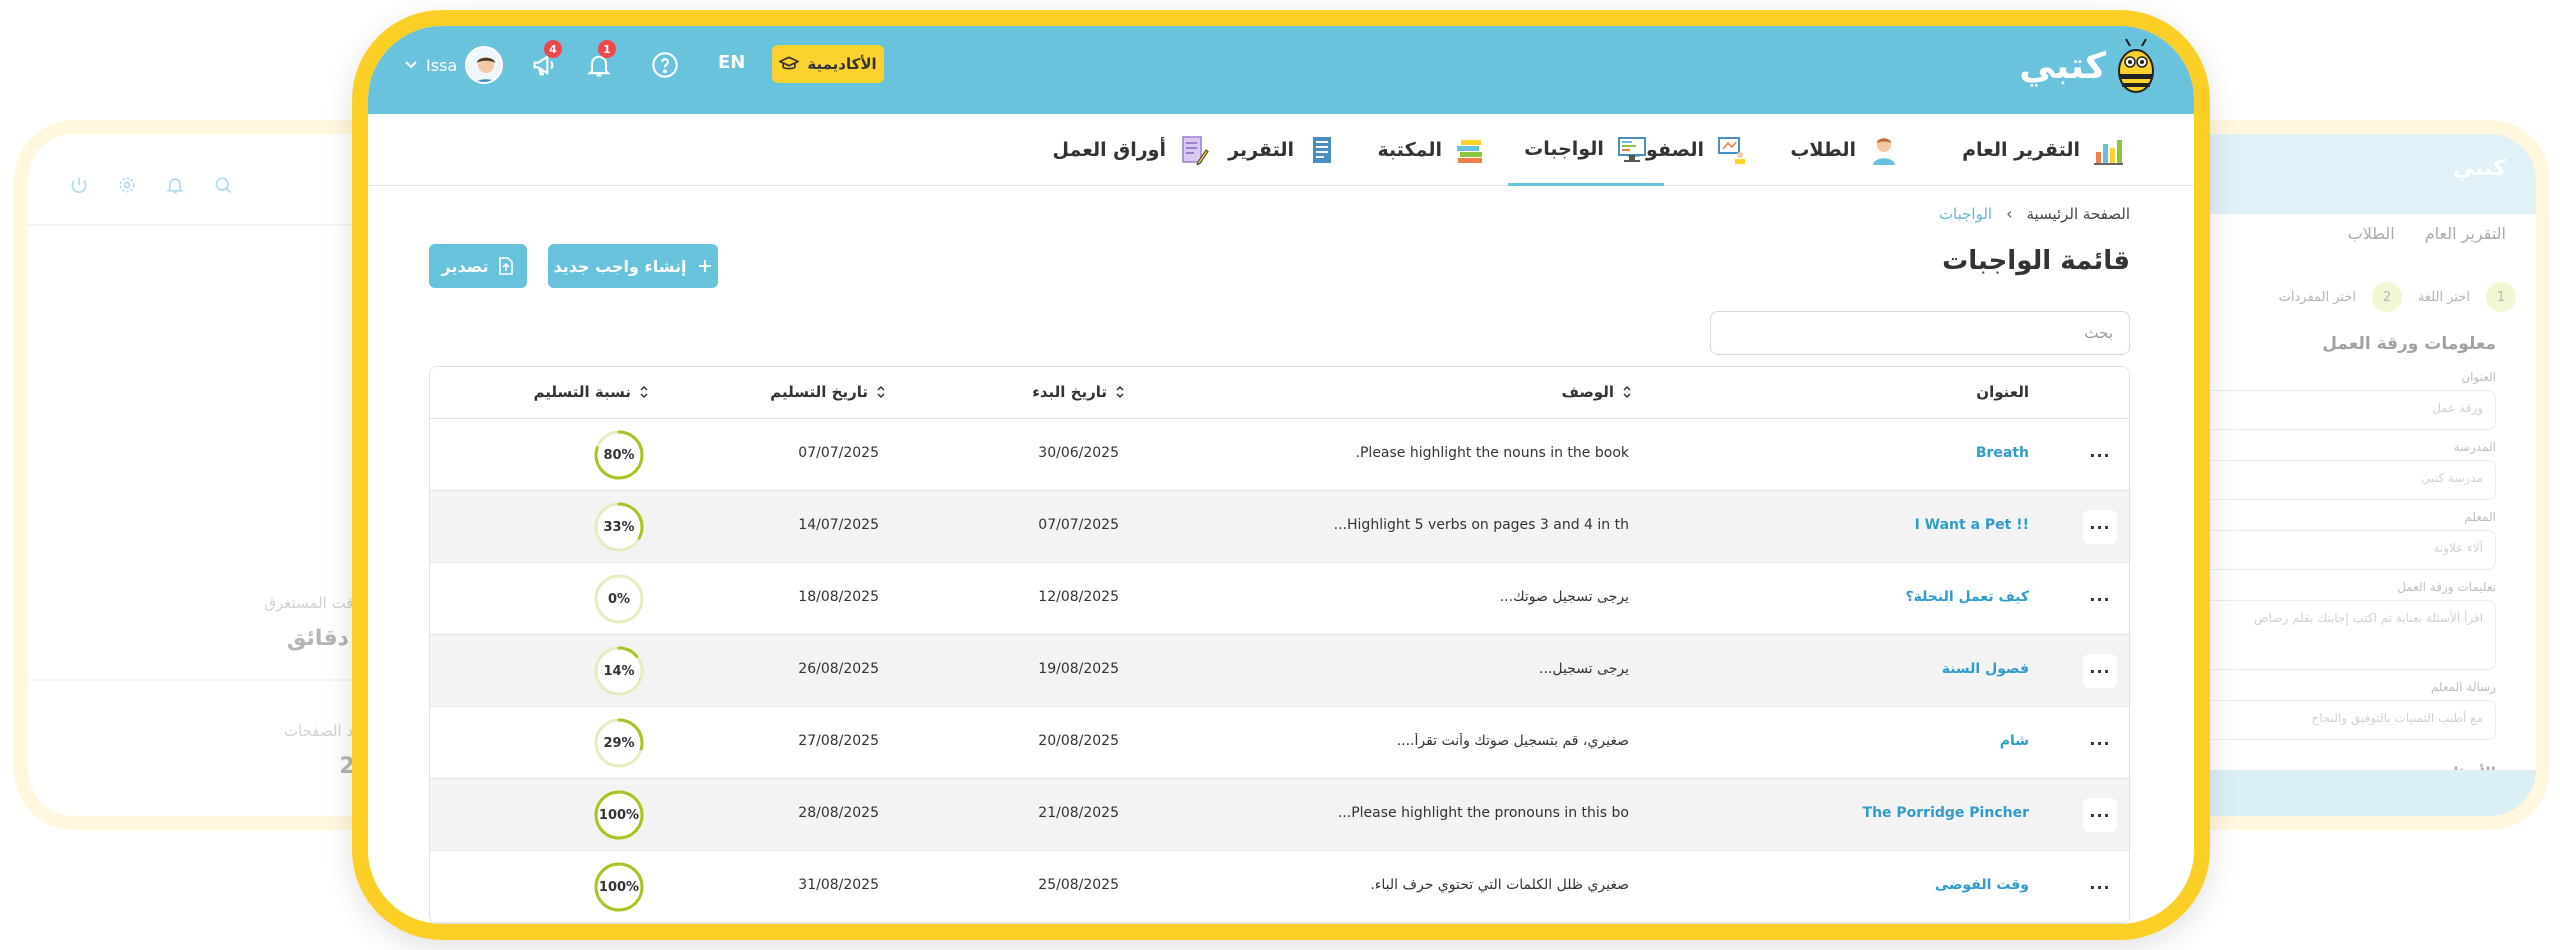 Image resolution: width=2560 pixels, height=950 pixels. What do you see at coordinates (1499, 885) in the screenshot?
I see `assignment-description: صغيري ظلل الكلمات التي تحتوي حرف الباء.` at bounding box center [1499, 885].